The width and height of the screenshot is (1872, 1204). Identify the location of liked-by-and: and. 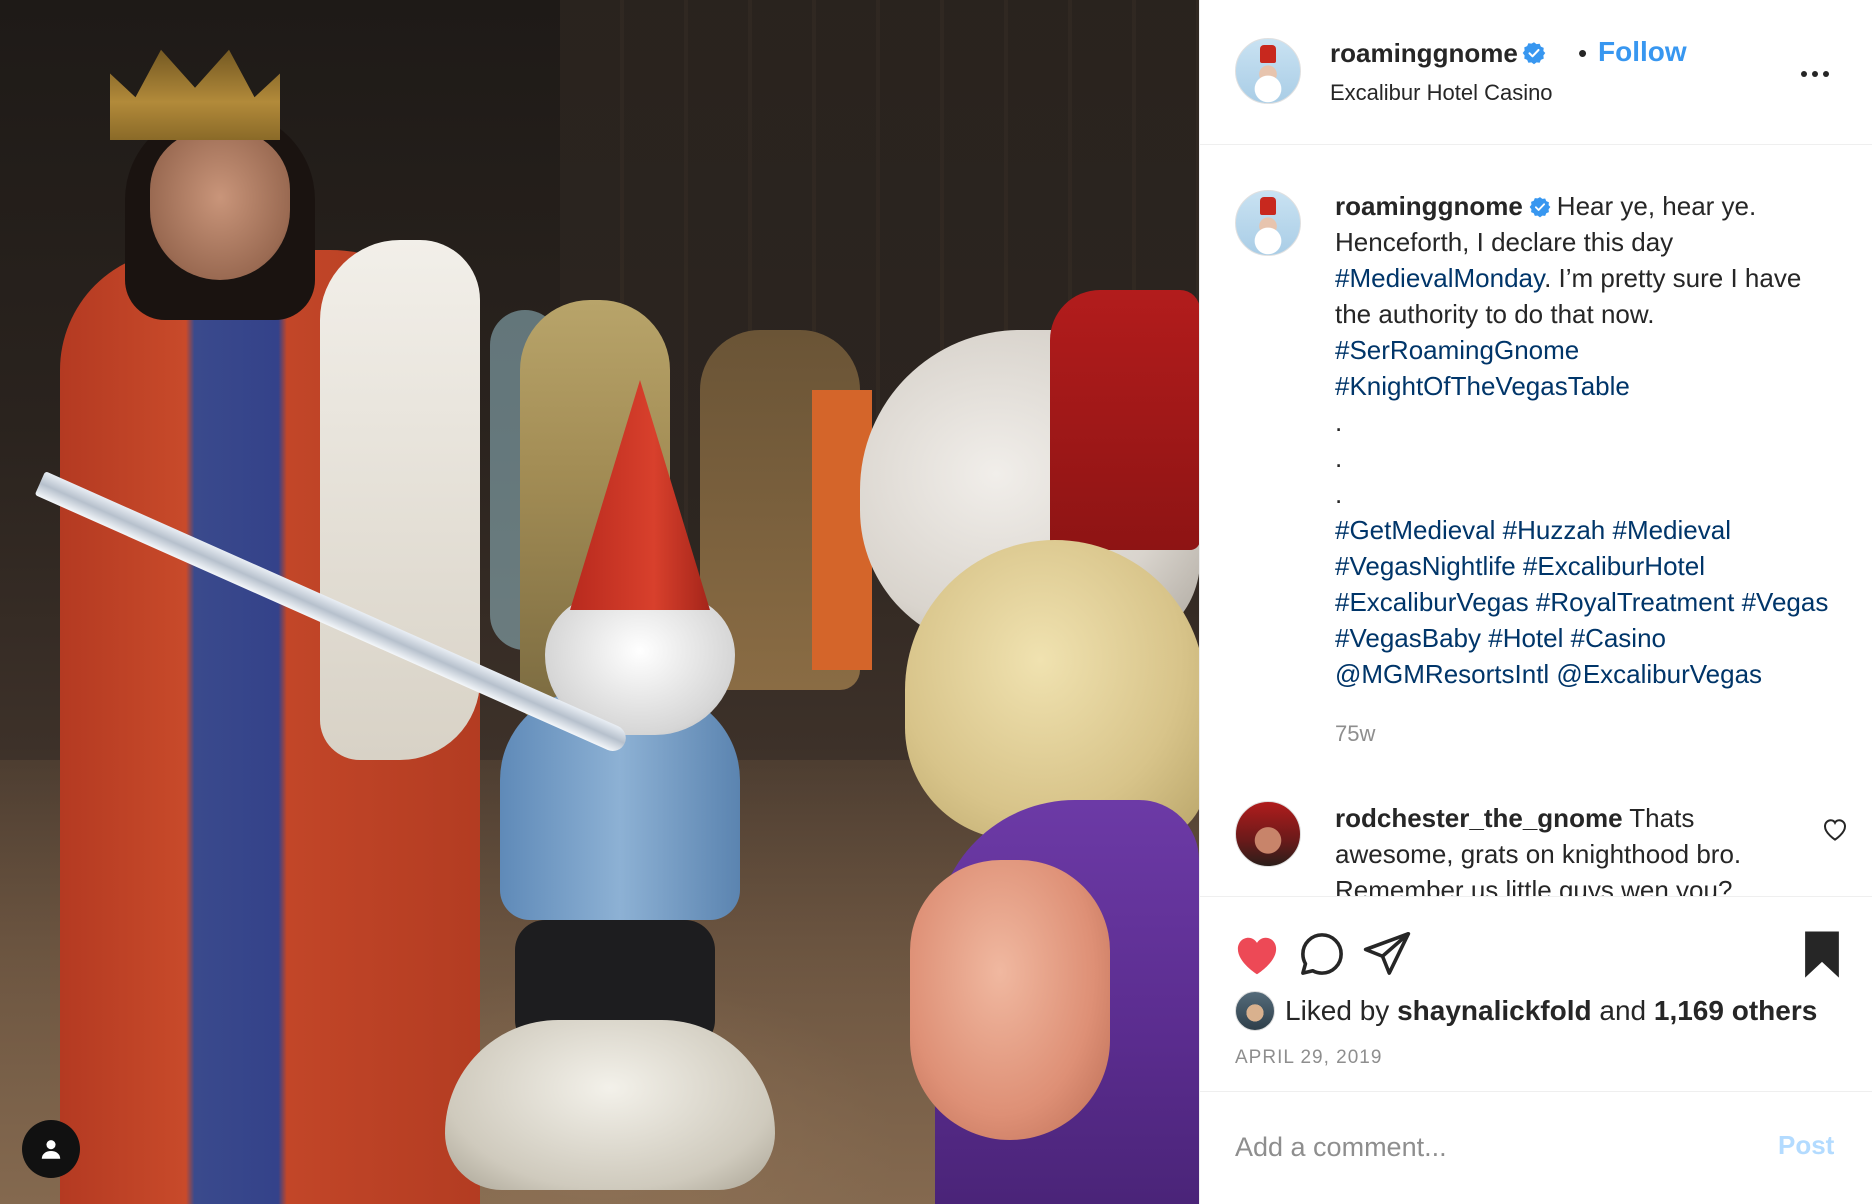
(1623, 1010).